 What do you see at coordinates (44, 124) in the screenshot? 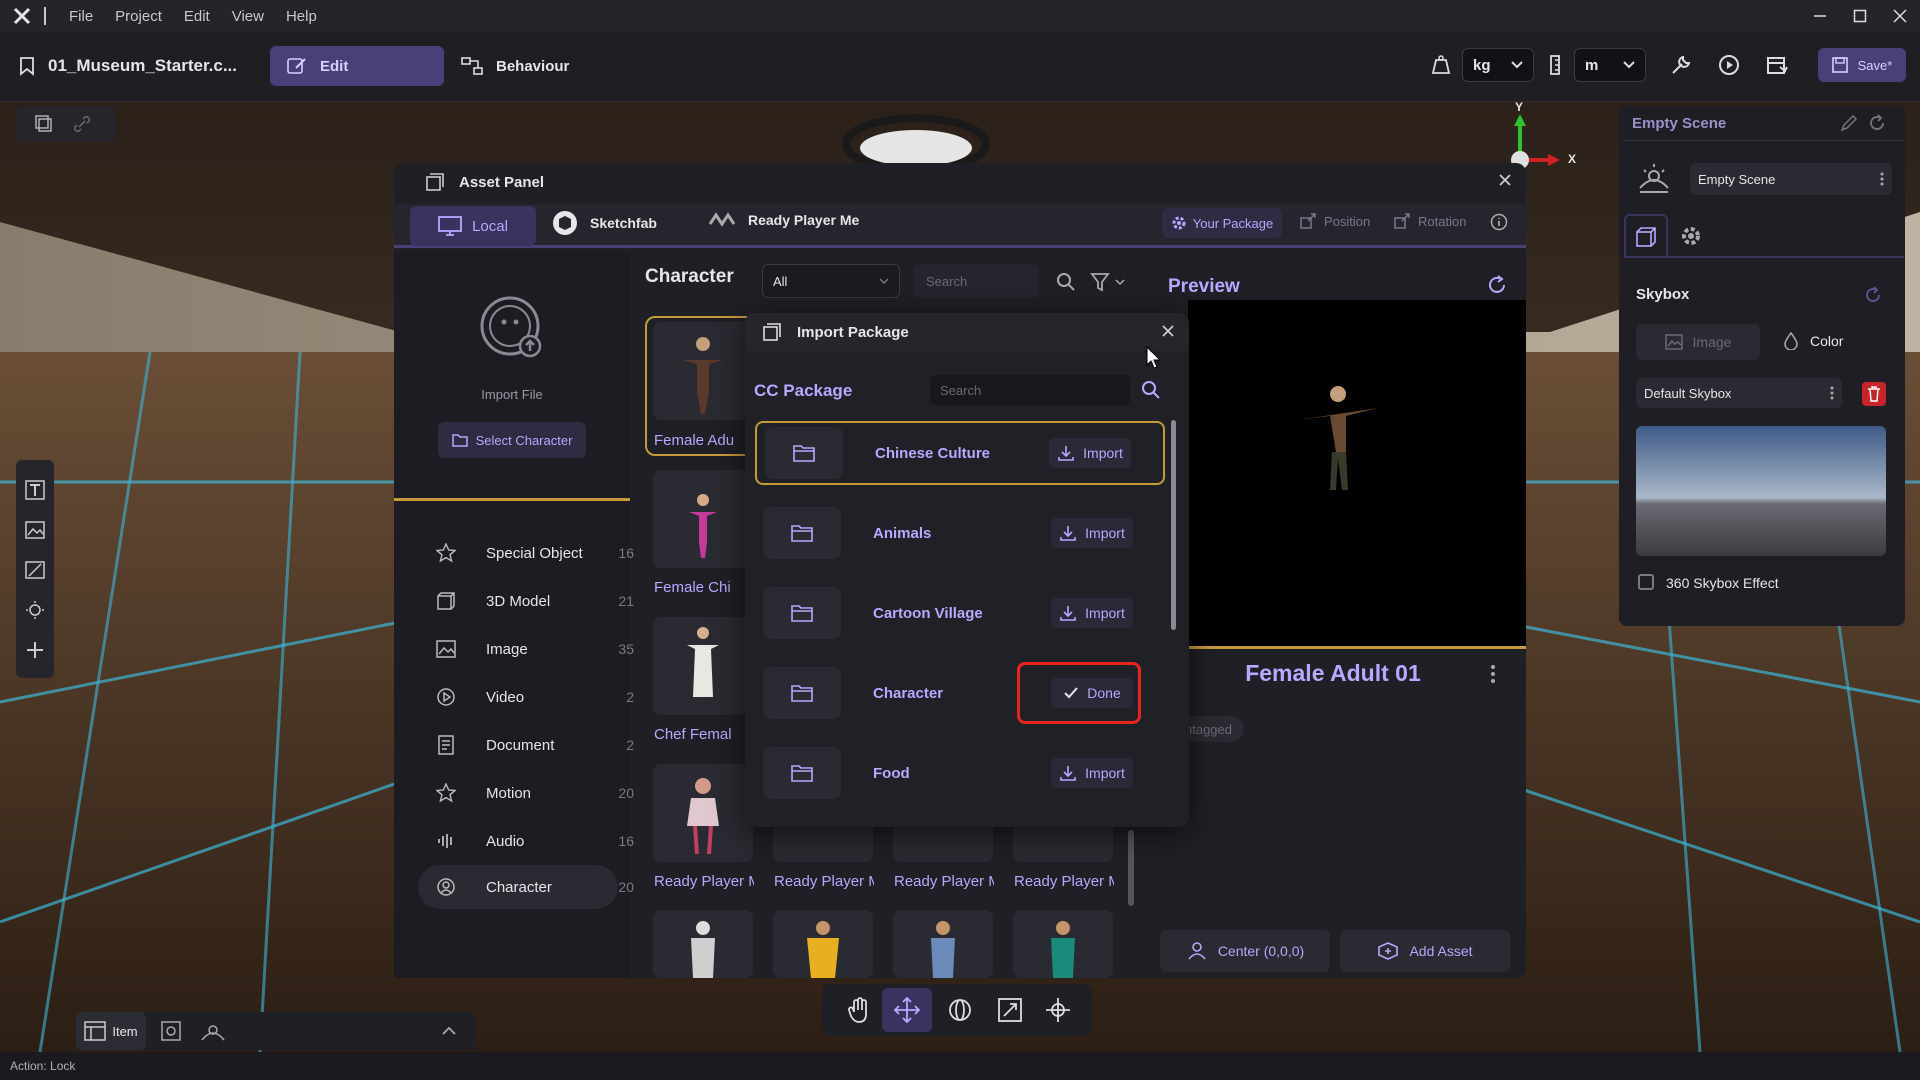
I see `copy-icon` at bounding box center [44, 124].